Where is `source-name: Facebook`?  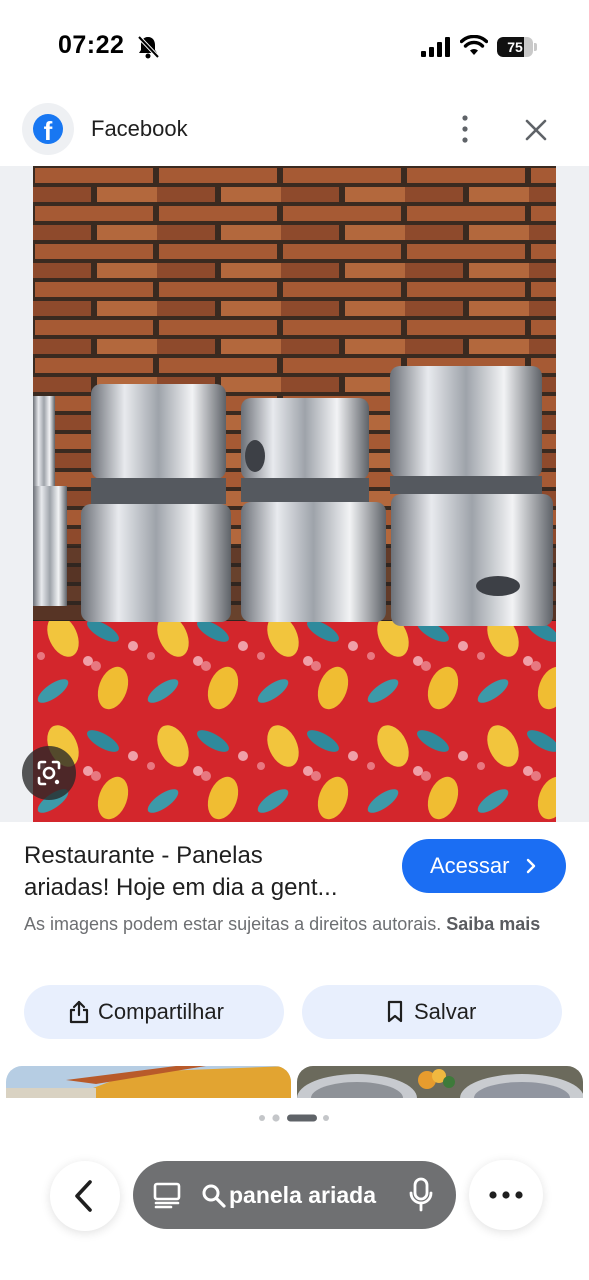
source-name: Facebook is located at coordinates (139, 128).